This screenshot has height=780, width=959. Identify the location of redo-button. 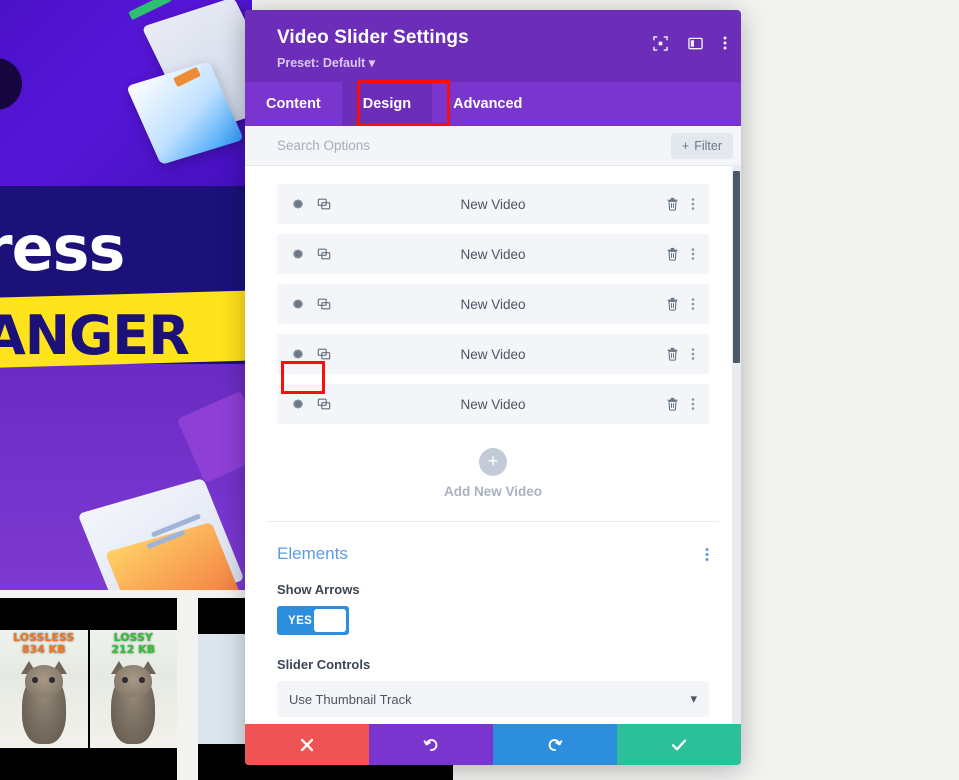
(555, 744).